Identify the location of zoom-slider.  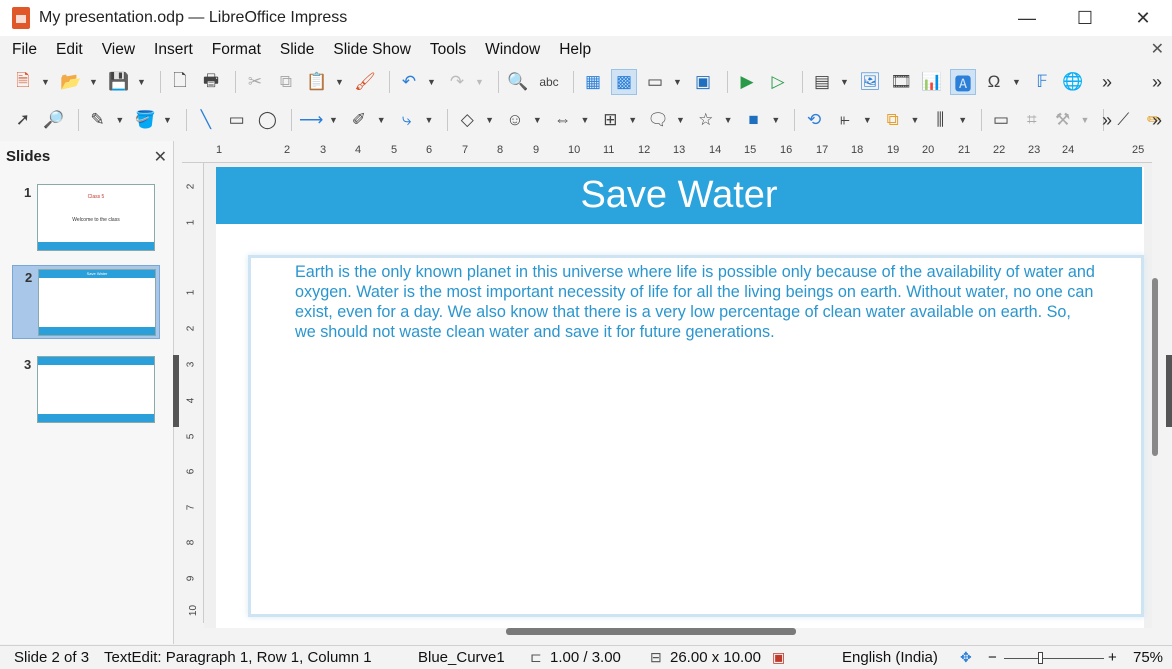
(1054, 658).